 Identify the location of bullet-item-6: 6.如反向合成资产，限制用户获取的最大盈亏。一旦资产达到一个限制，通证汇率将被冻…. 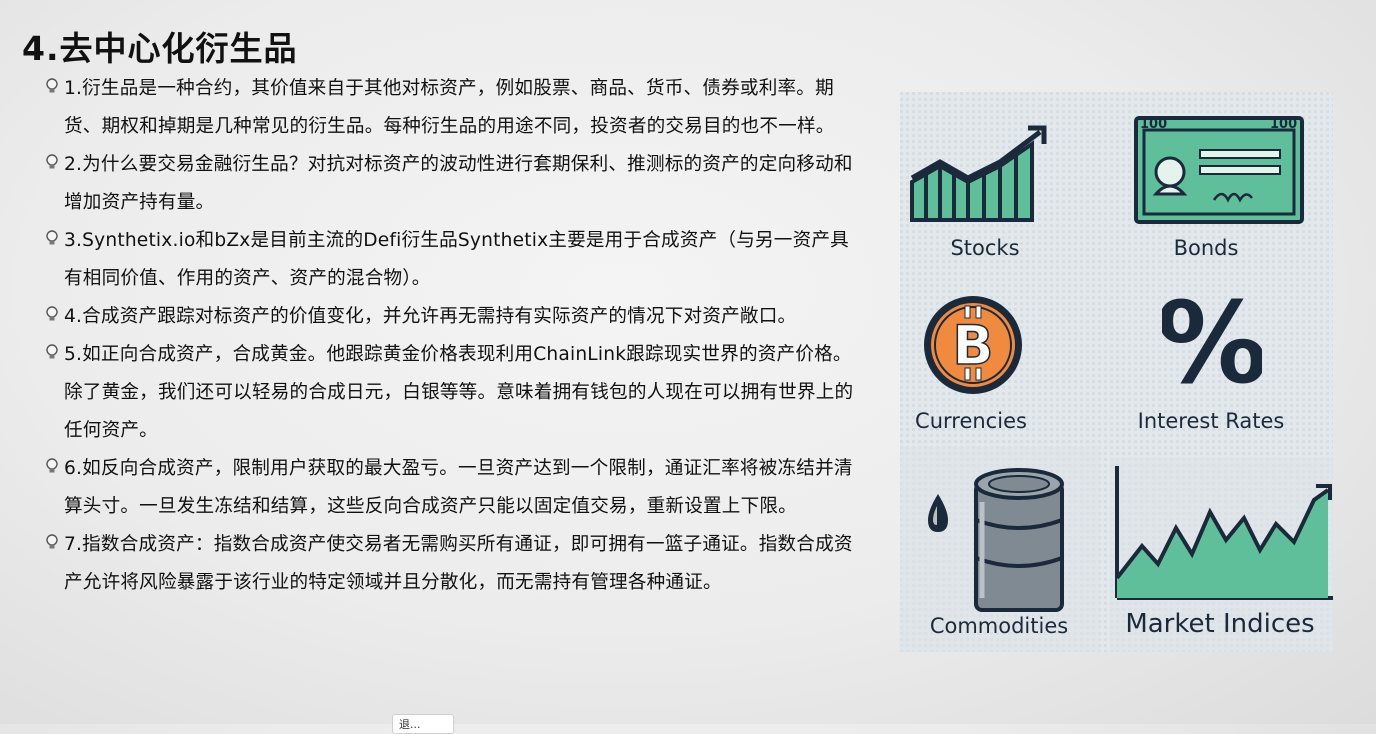
(456, 488).